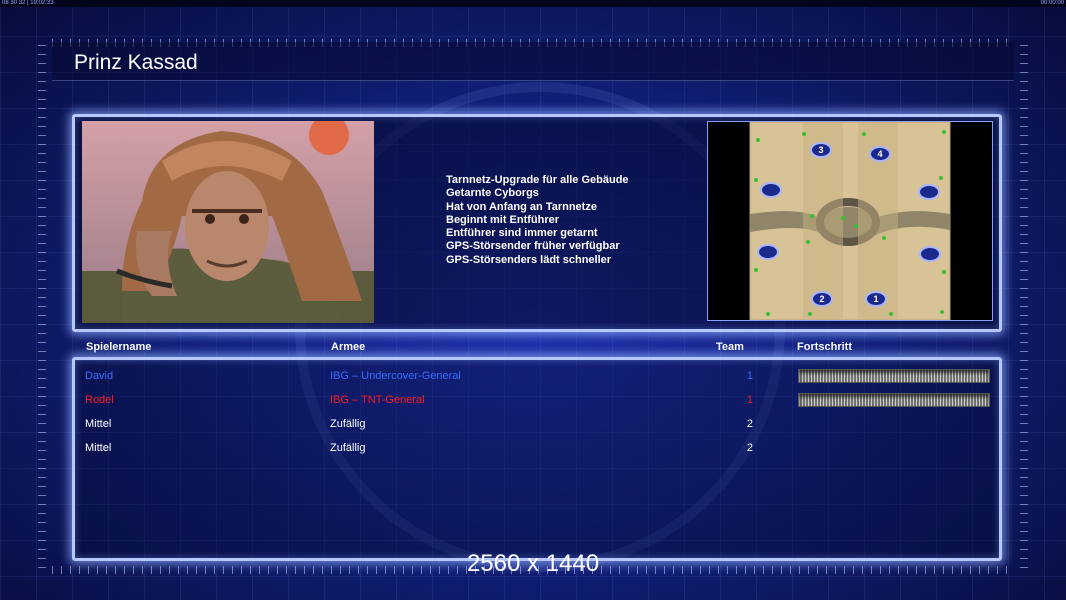 This screenshot has height=600, width=1066. Describe the element at coordinates (42, 304) in the screenshot. I see `frame-ruler-left` at that location.